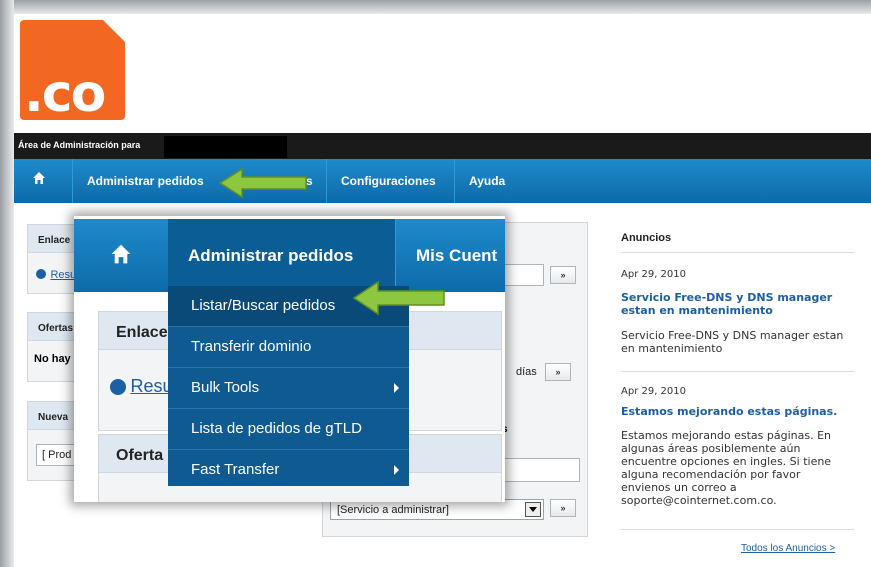 This screenshot has width=871, height=567. What do you see at coordinates (522, 275) in the screenshot?
I see `search-input` at bounding box center [522, 275].